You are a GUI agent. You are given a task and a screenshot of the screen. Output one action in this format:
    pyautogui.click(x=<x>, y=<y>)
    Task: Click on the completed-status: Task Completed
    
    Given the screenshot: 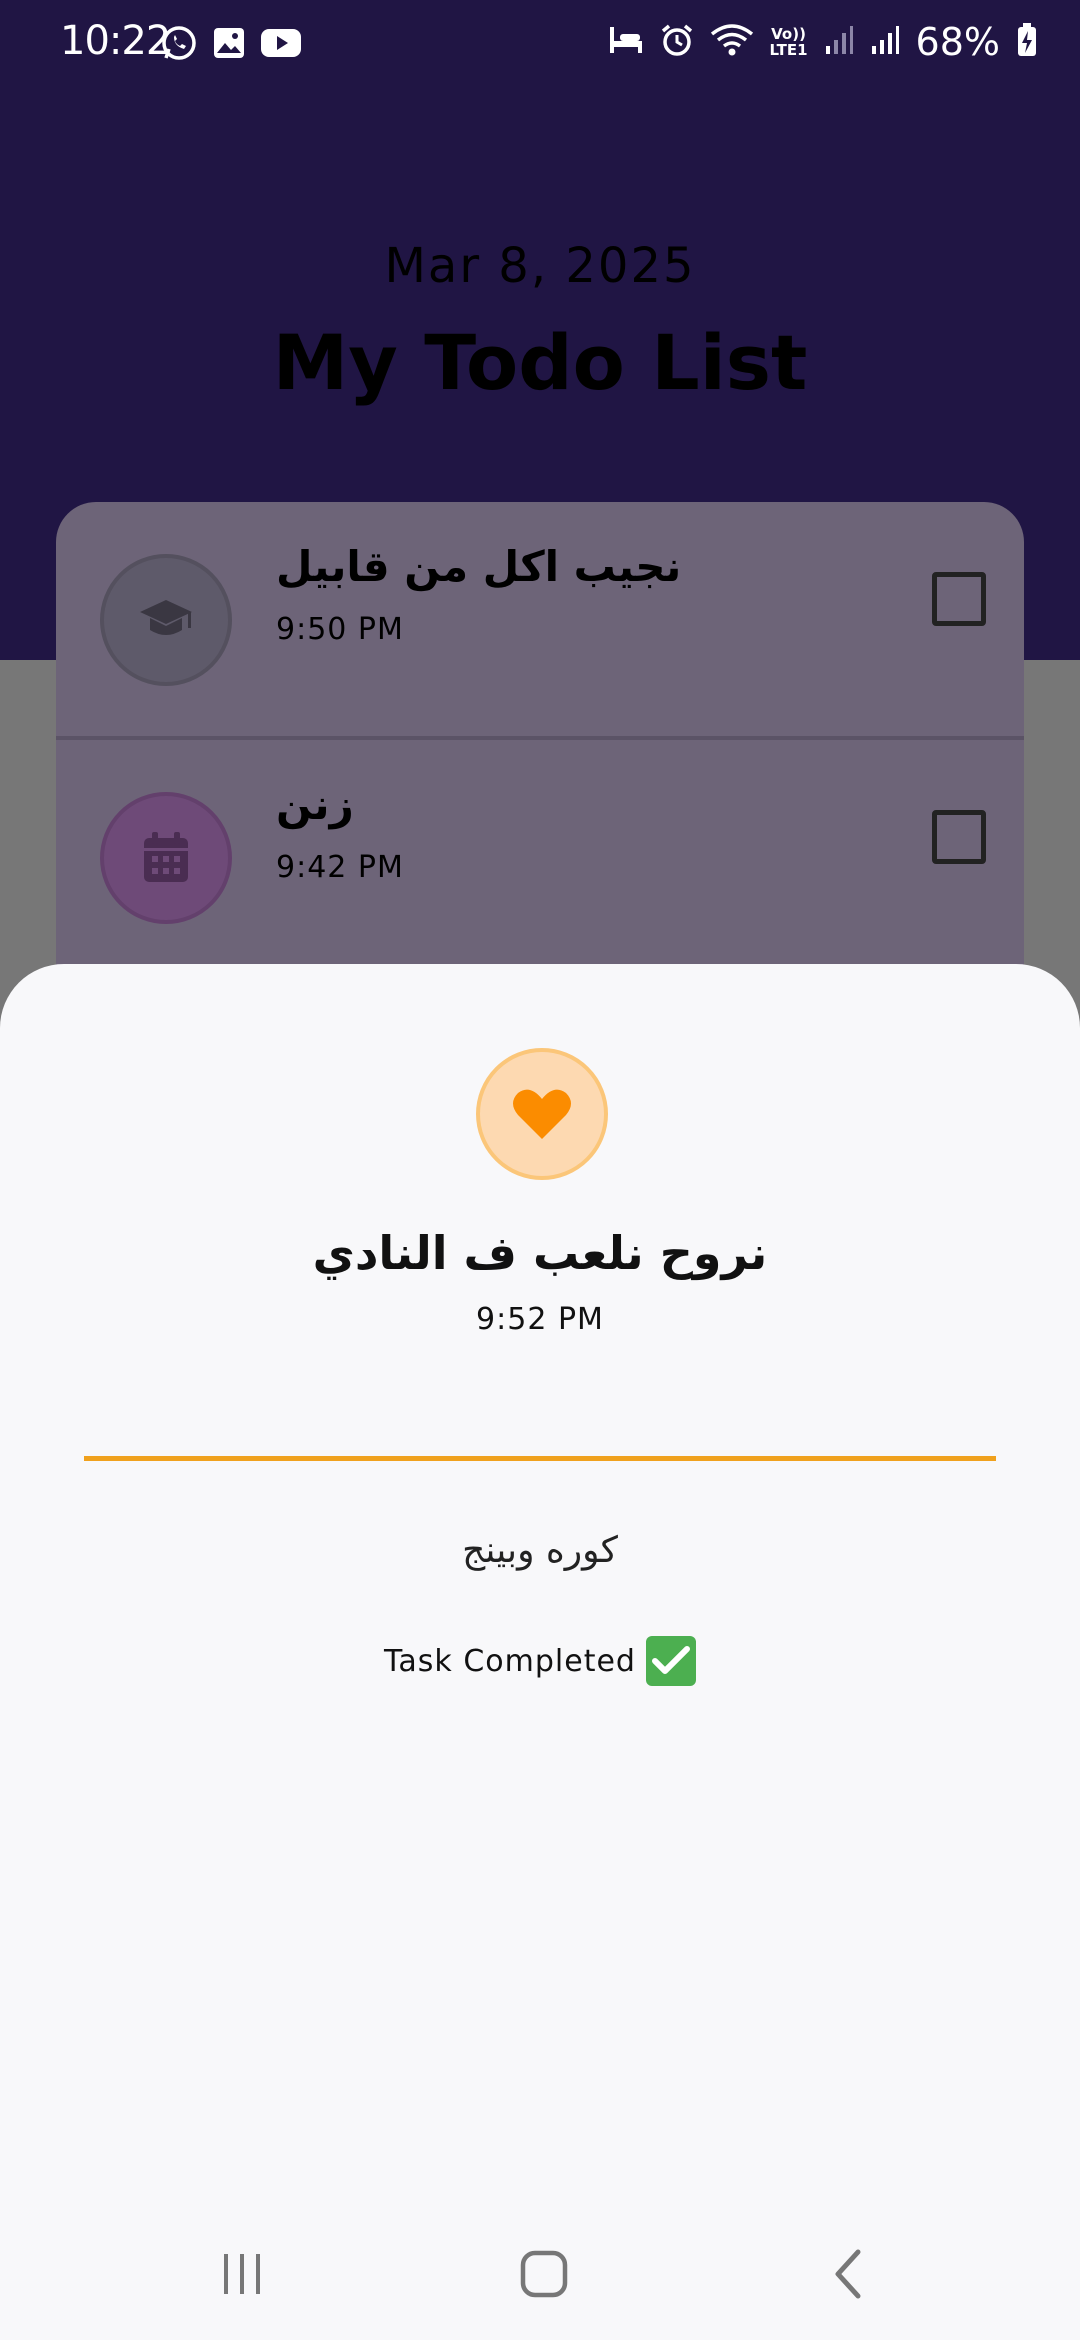 What is the action you would take?
    pyautogui.click(x=540, y=1661)
    